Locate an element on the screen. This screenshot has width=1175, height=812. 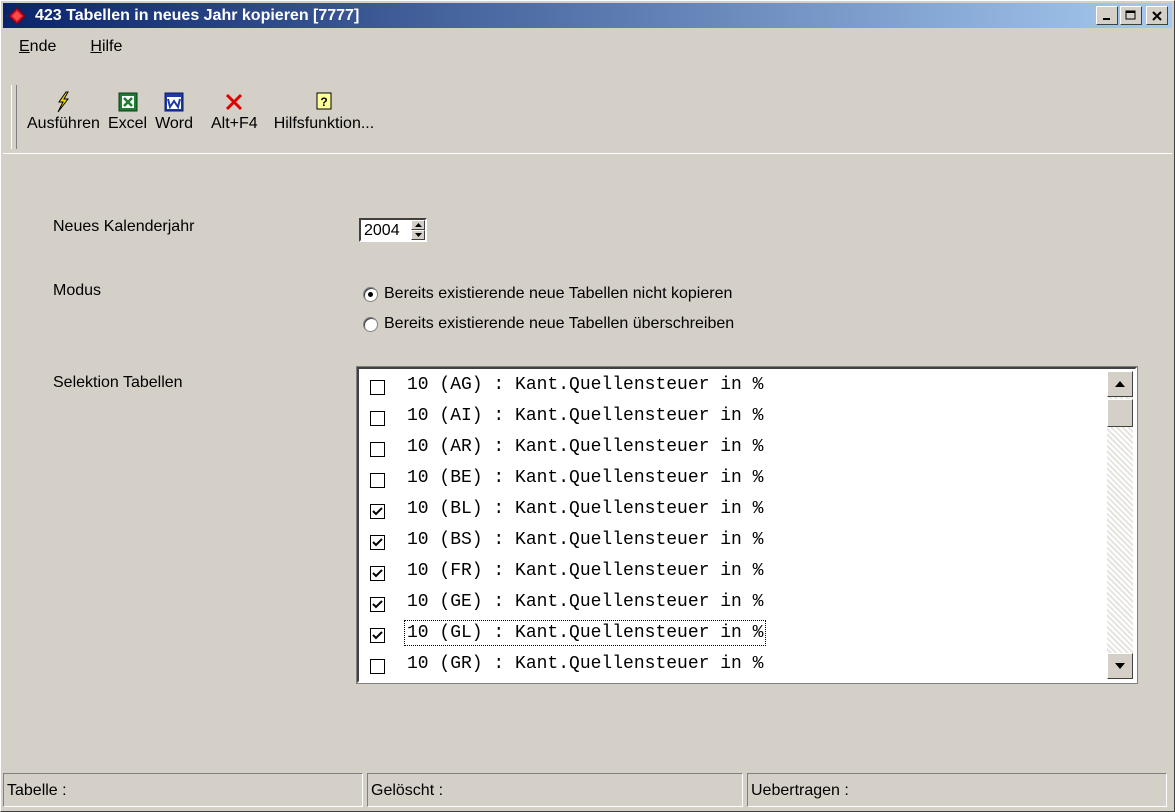
status-bar: Tabelle : Gelöscht : Uebertragen : is located at coordinates (587, 791).